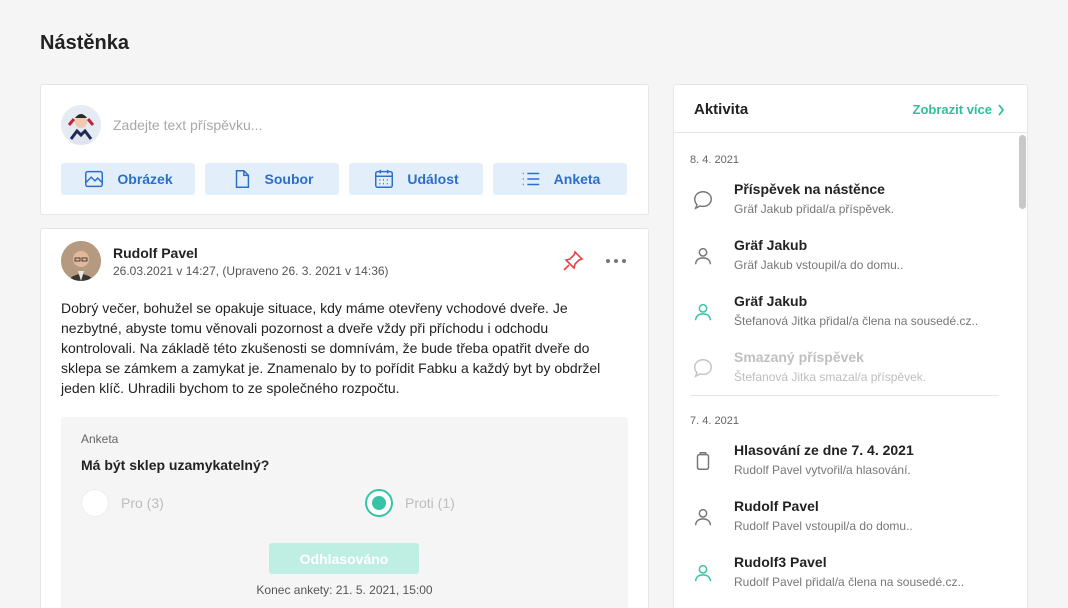 Image resolution: width=1068 pixels, height=608 pixels. I want to click on poll-label: Anketa, so click(100, 439).